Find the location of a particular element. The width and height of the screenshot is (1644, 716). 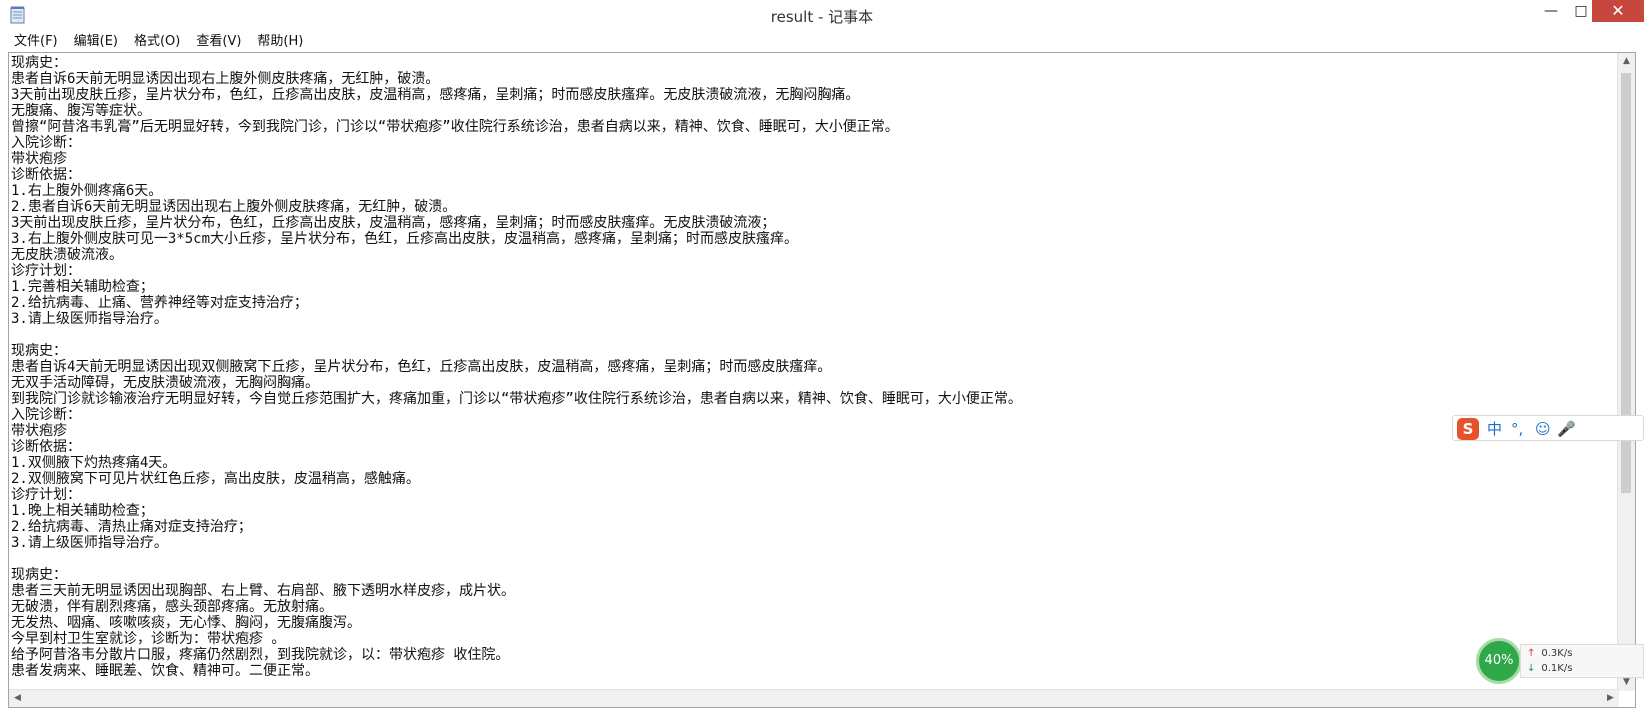

ime-chinese-mode: 中 is located at coordinates (1494, 429).